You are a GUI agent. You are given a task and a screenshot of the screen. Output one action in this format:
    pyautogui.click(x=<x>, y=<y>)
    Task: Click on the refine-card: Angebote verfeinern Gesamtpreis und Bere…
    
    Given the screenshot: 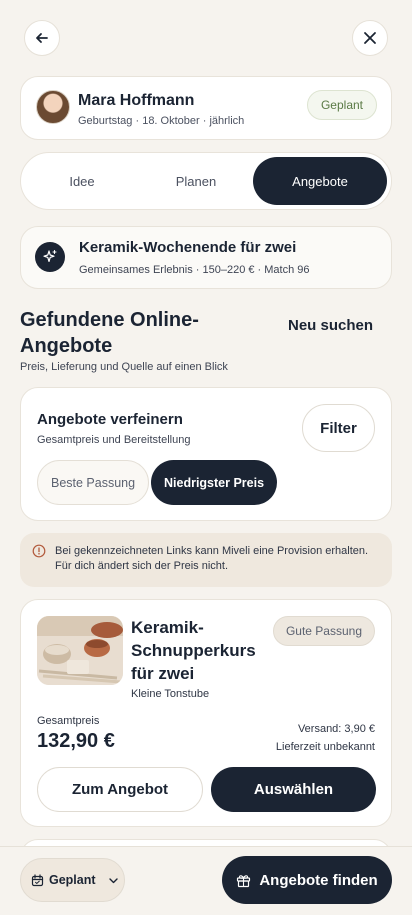 What is the action you would take?
    pyautogui.click(x=206, y=454)
    